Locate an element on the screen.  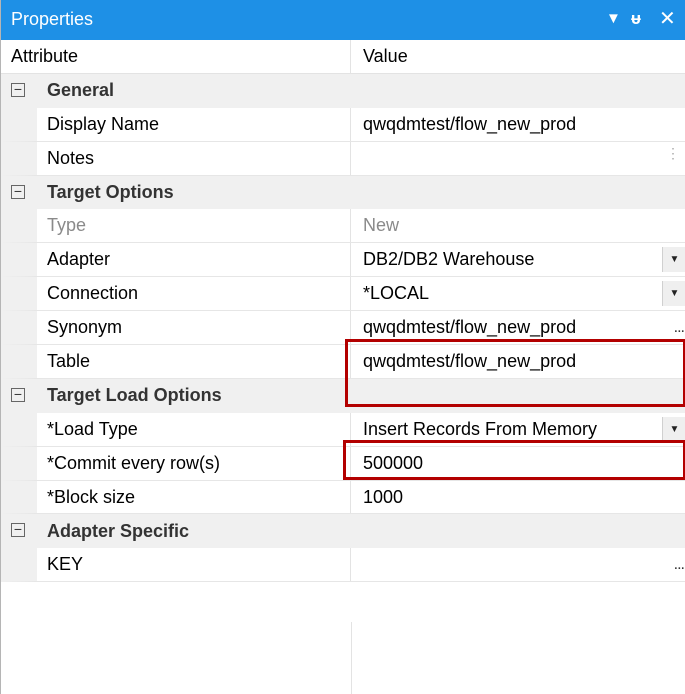
commit-rows-input: 500000 is located at coordinates (518, 464).